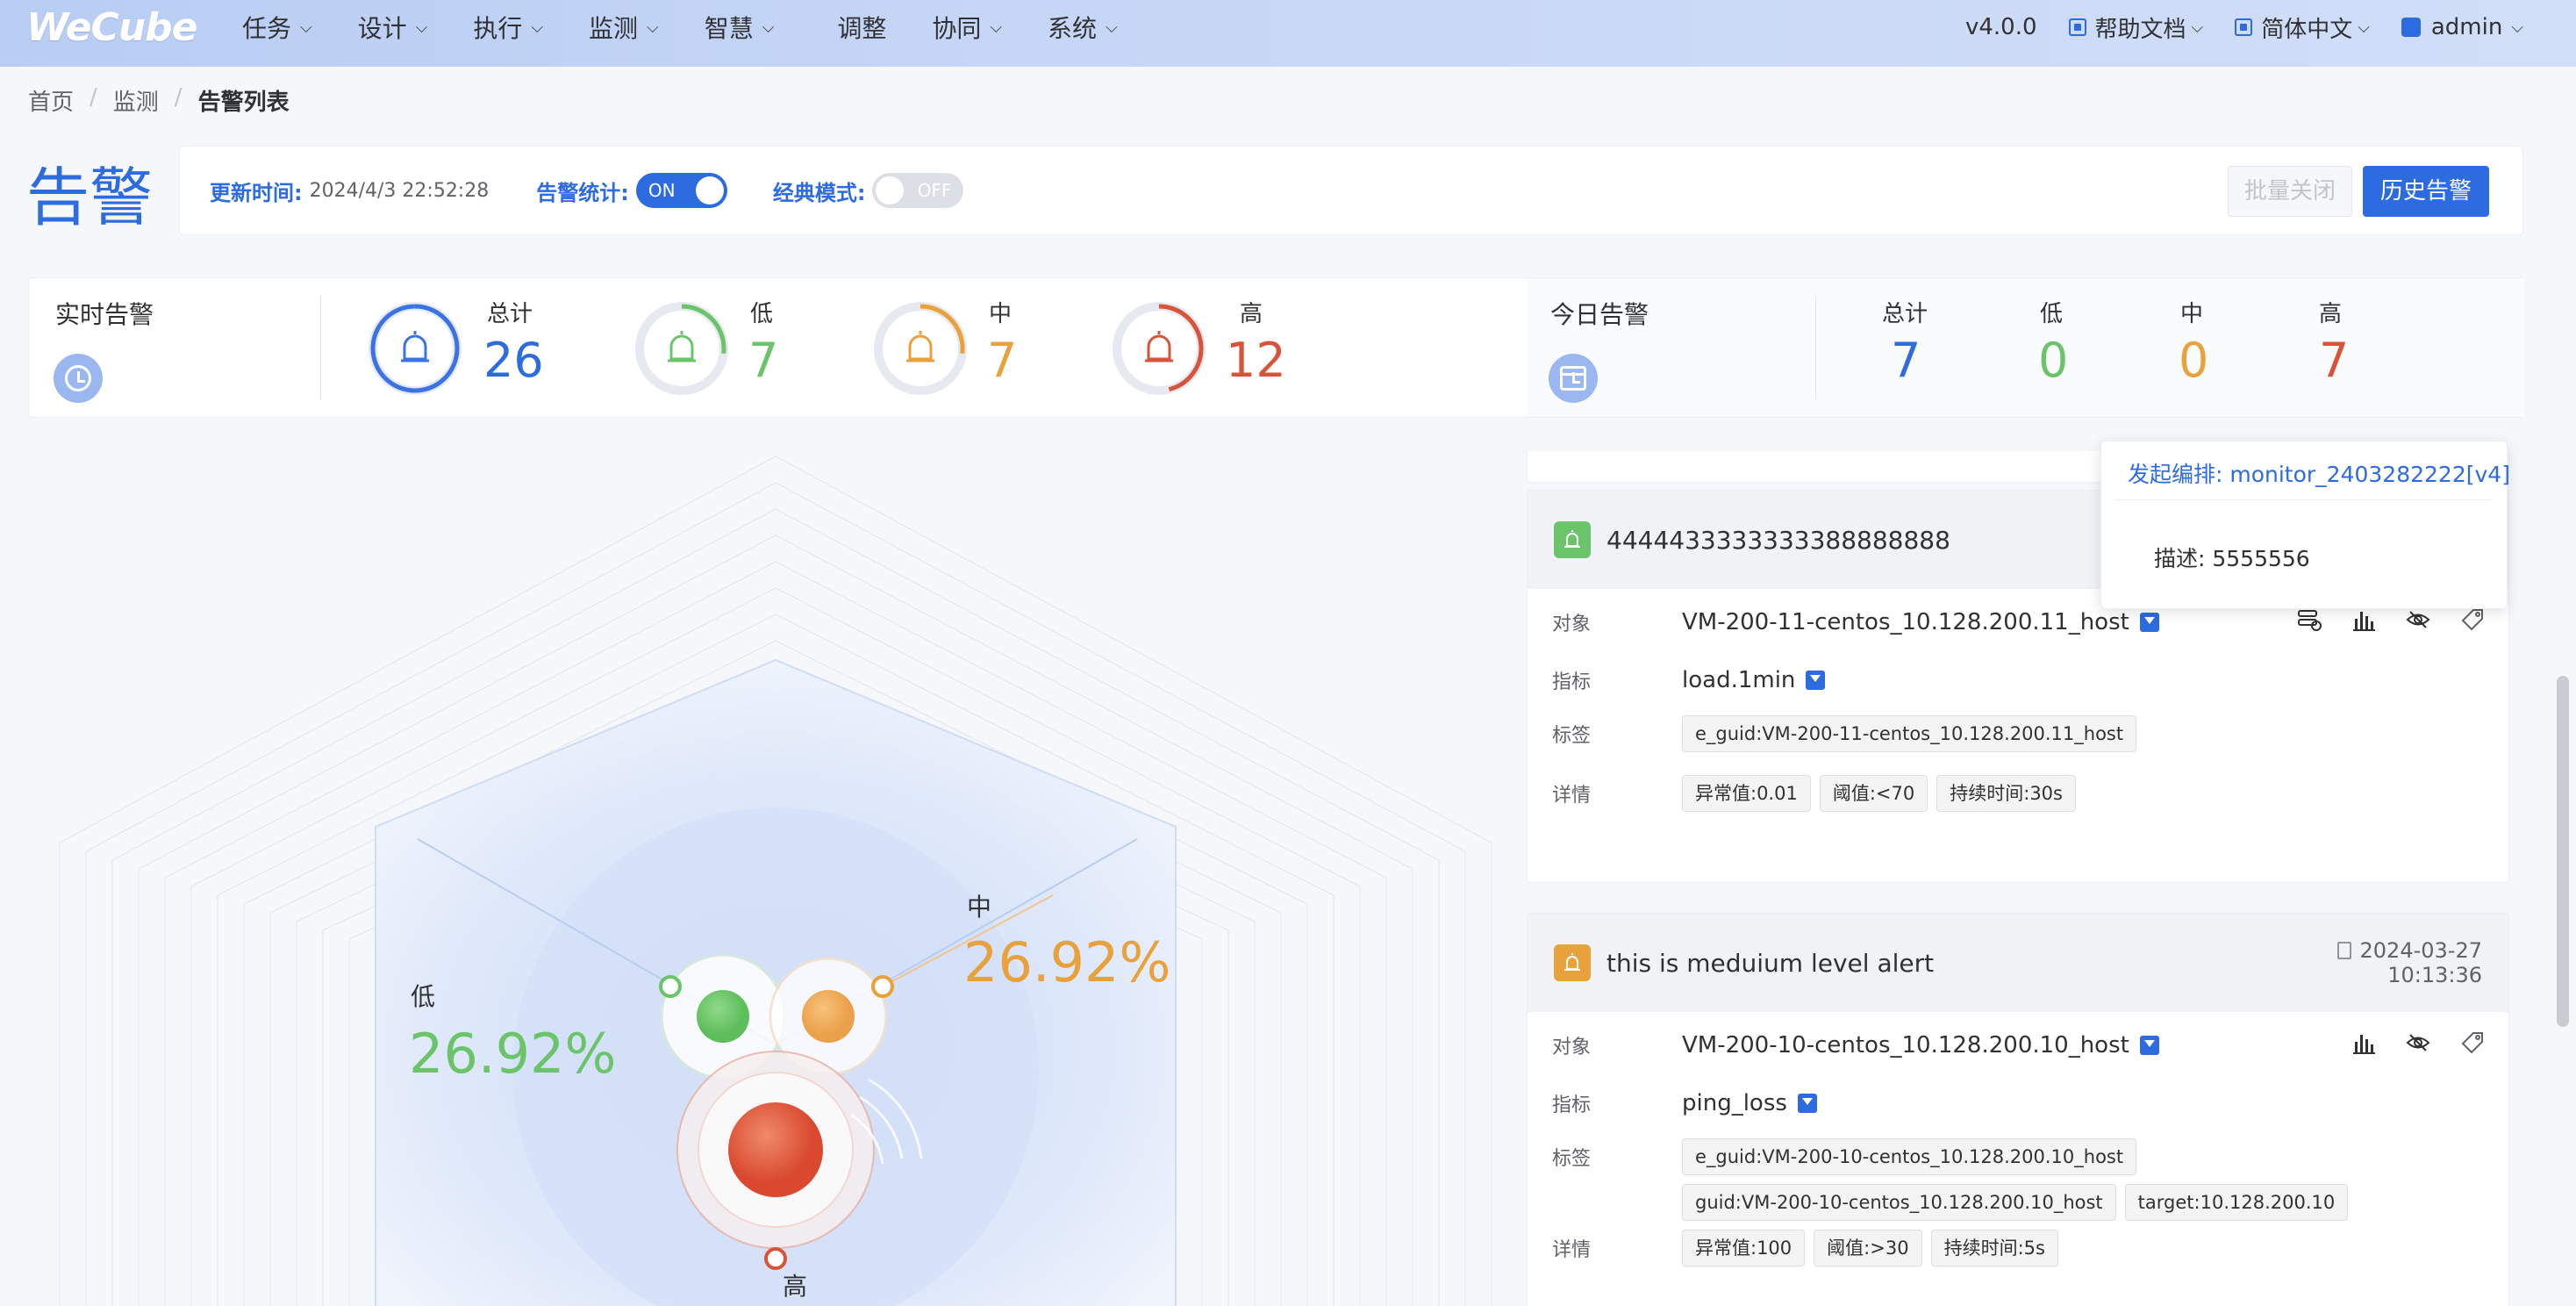 This screenshot has height=1306, width=2576. Describe the element at coordinates (423, 996) in the screenshot. I see `radar-low-label: 低` at that location.